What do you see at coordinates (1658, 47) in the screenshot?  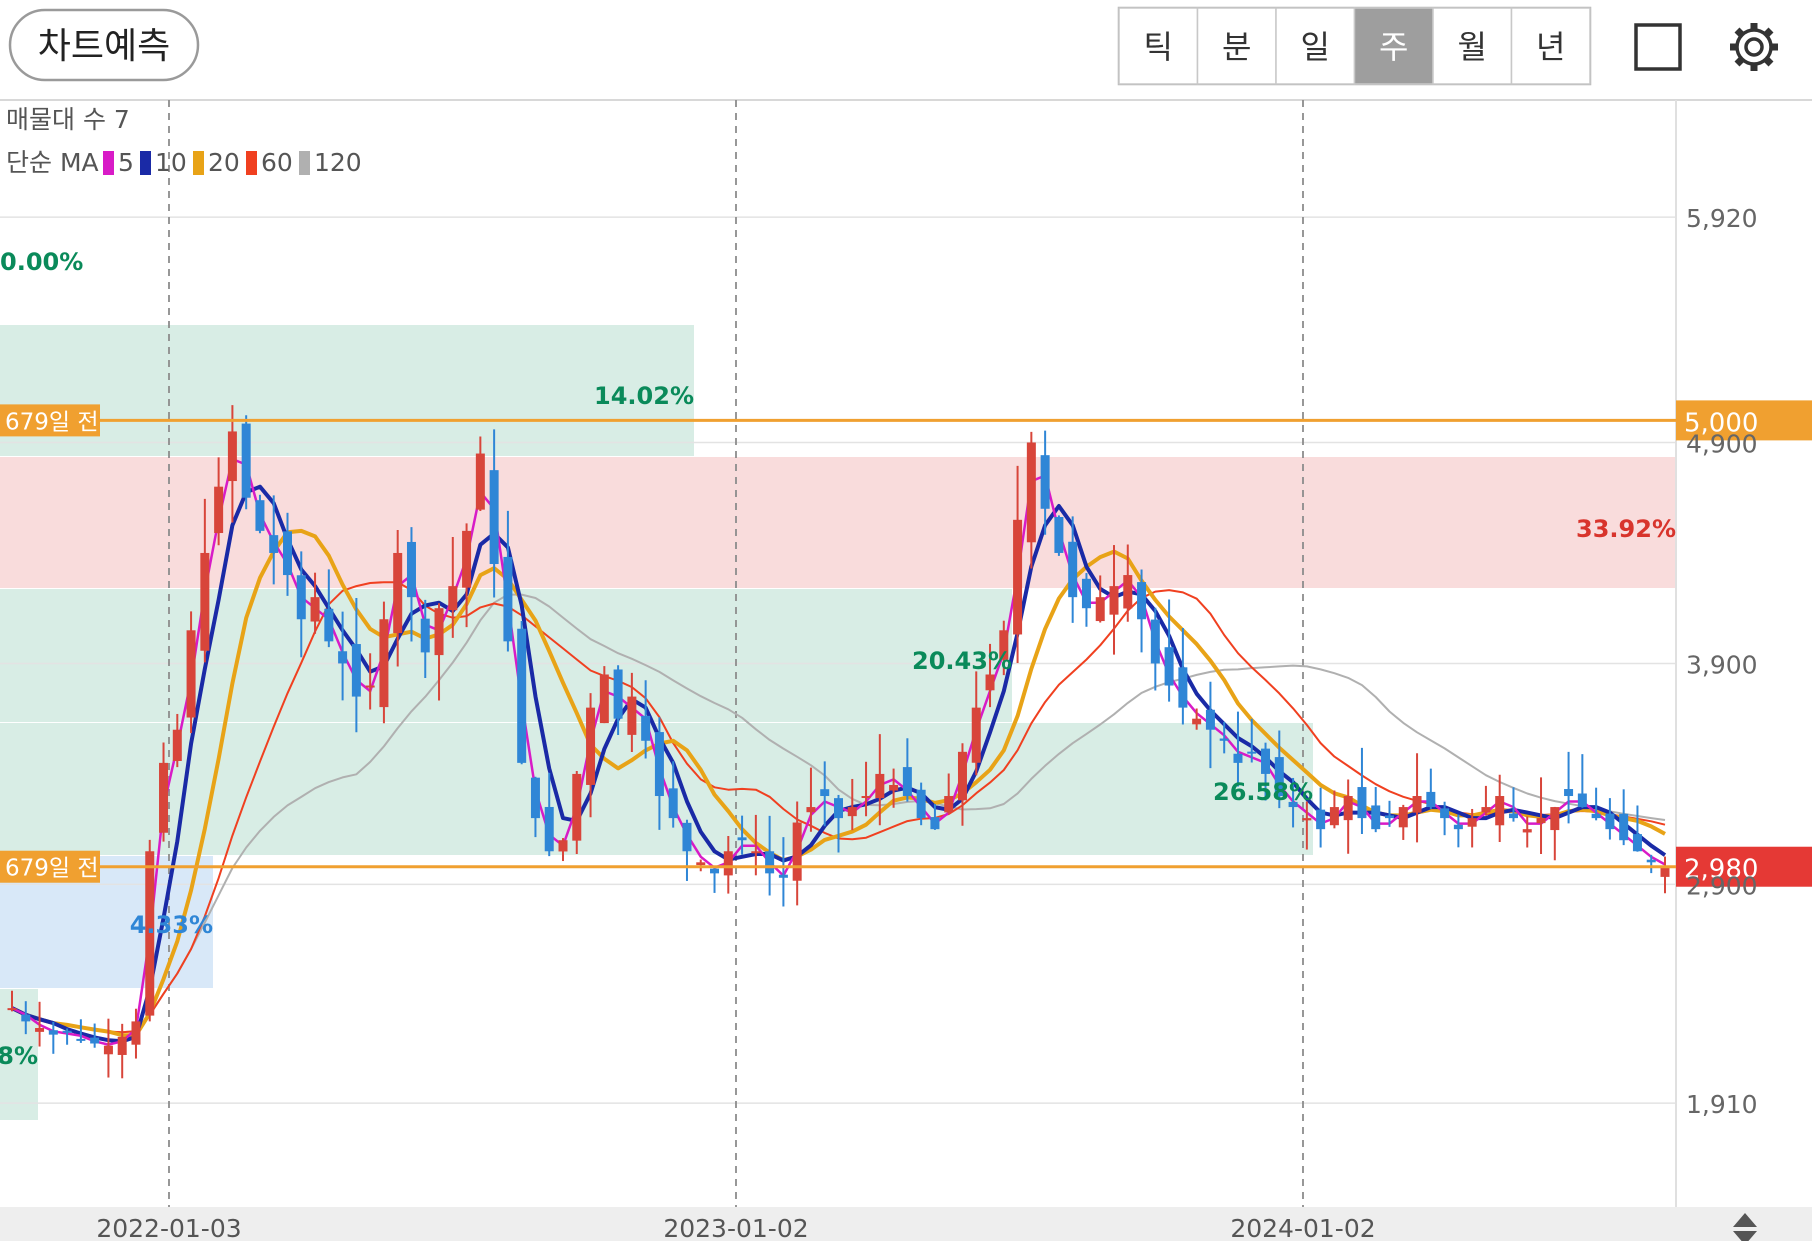 I see `layout-button` at bounding box center [1658, 47].